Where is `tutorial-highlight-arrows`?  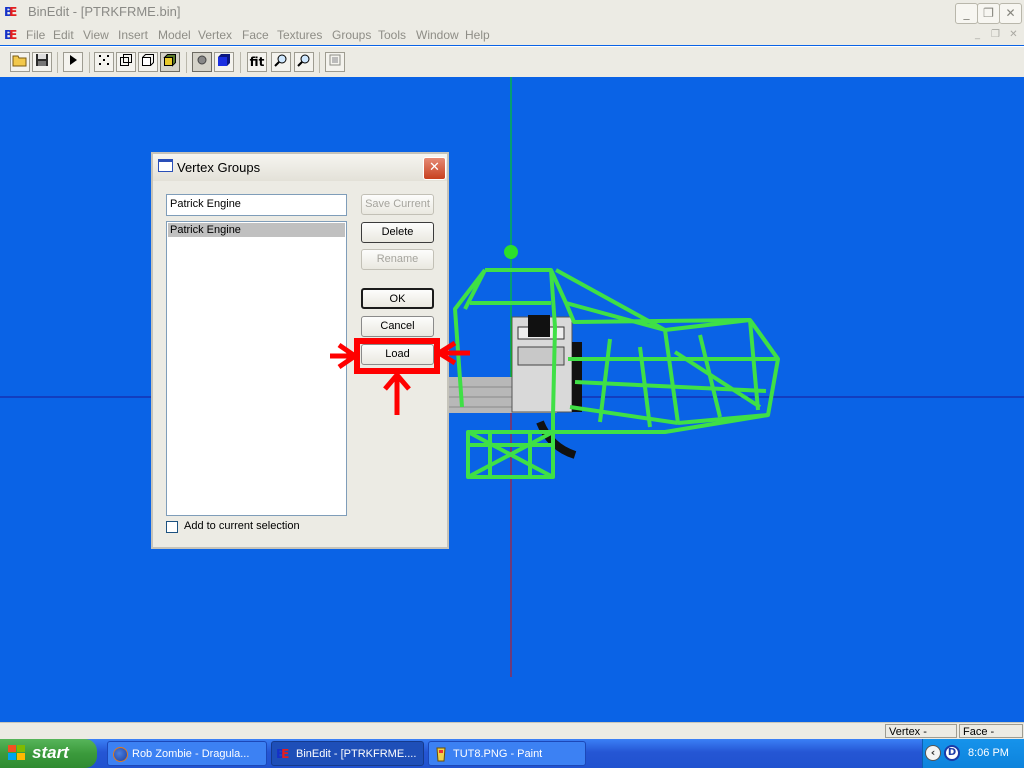 tutorial-highlight-arrows is located at coordinates (400, 376).